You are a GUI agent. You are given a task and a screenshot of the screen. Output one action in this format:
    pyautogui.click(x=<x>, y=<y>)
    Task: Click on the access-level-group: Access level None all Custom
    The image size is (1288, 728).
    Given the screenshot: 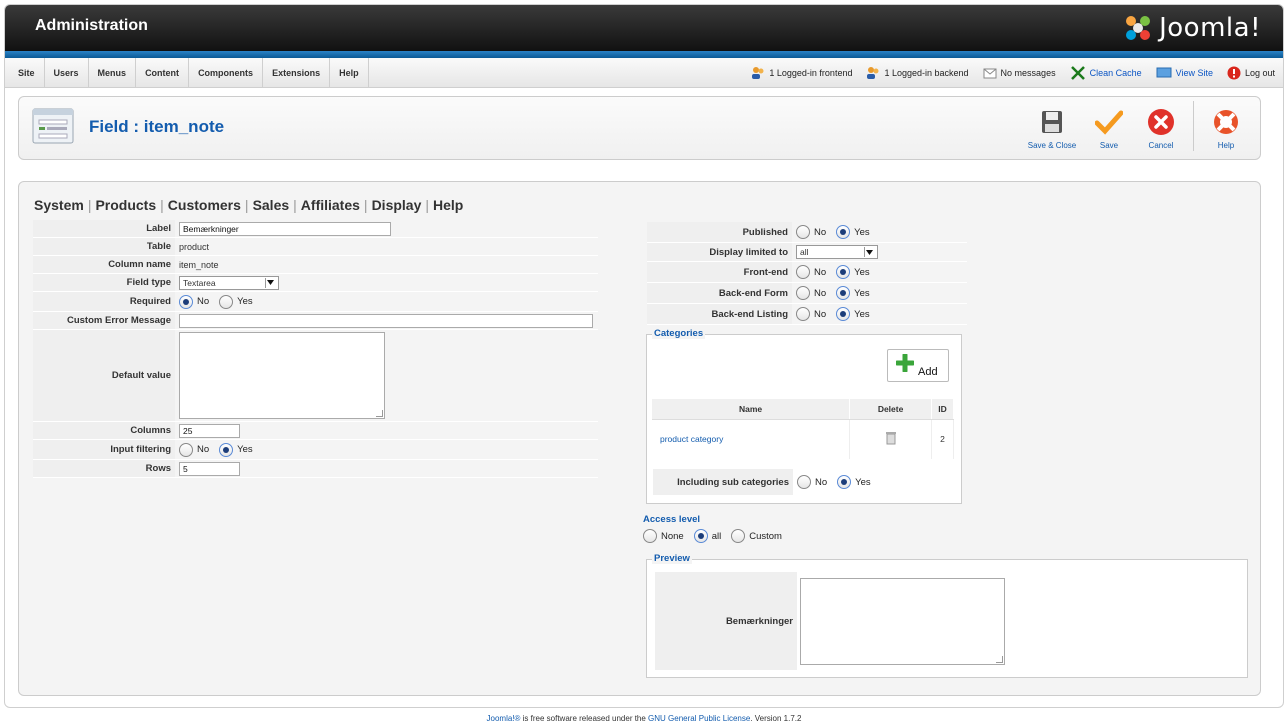 What is the action you would take?
    pyautogui.click(x=715, y=528)
    